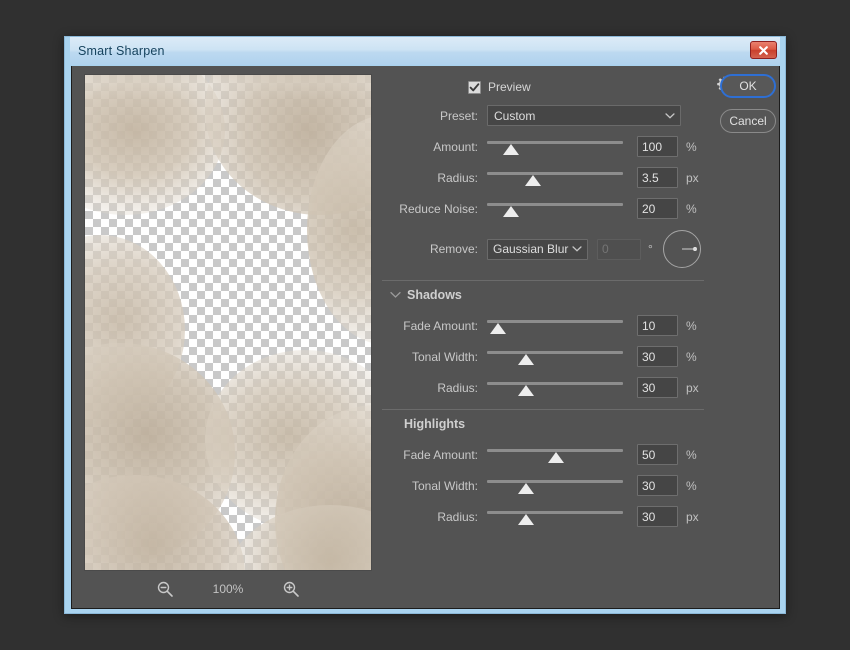 Image resolution: width=850 pixels, height=650 pixels. I want to click on angle-unit-label: °, so click(650, 249).